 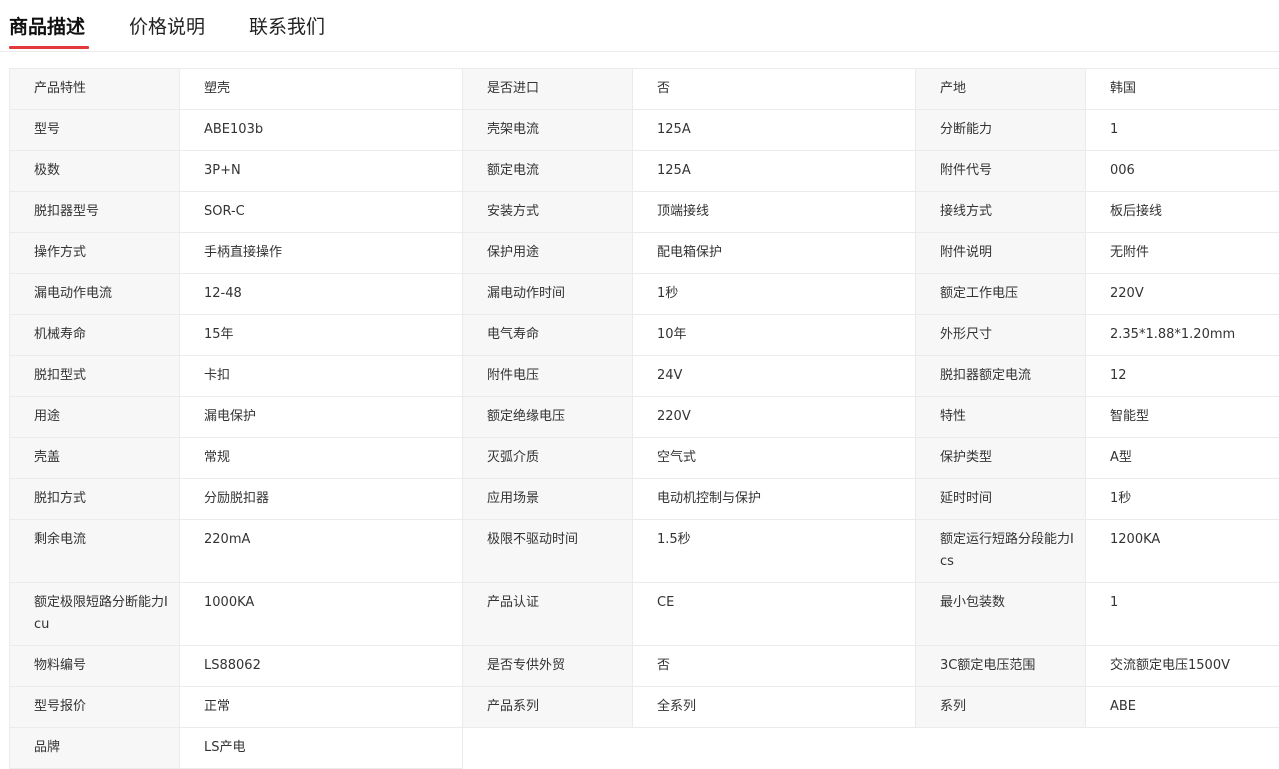 I want to click on spec-label: 是否专供外贸, so click(x=548, y=666).